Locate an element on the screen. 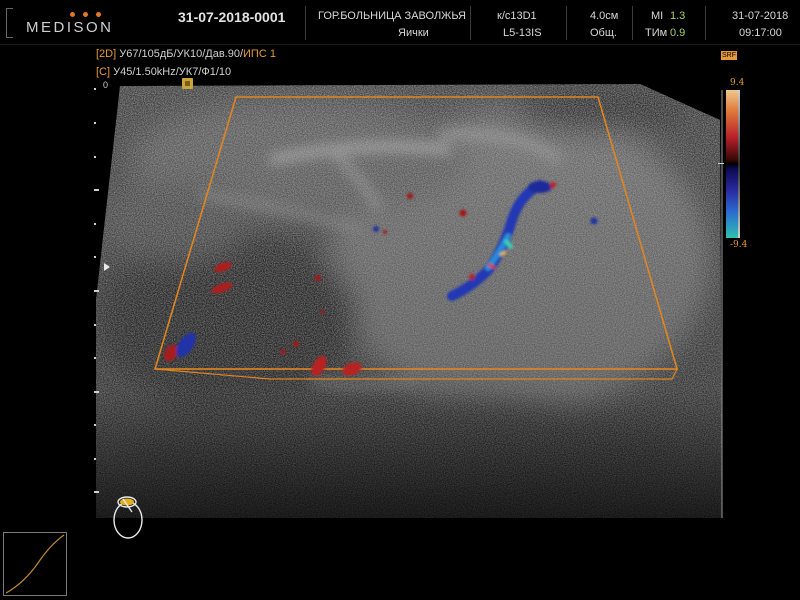  color-velocity-scale: SRF 9.4 -9.4 is located at coordinates (748, 150).